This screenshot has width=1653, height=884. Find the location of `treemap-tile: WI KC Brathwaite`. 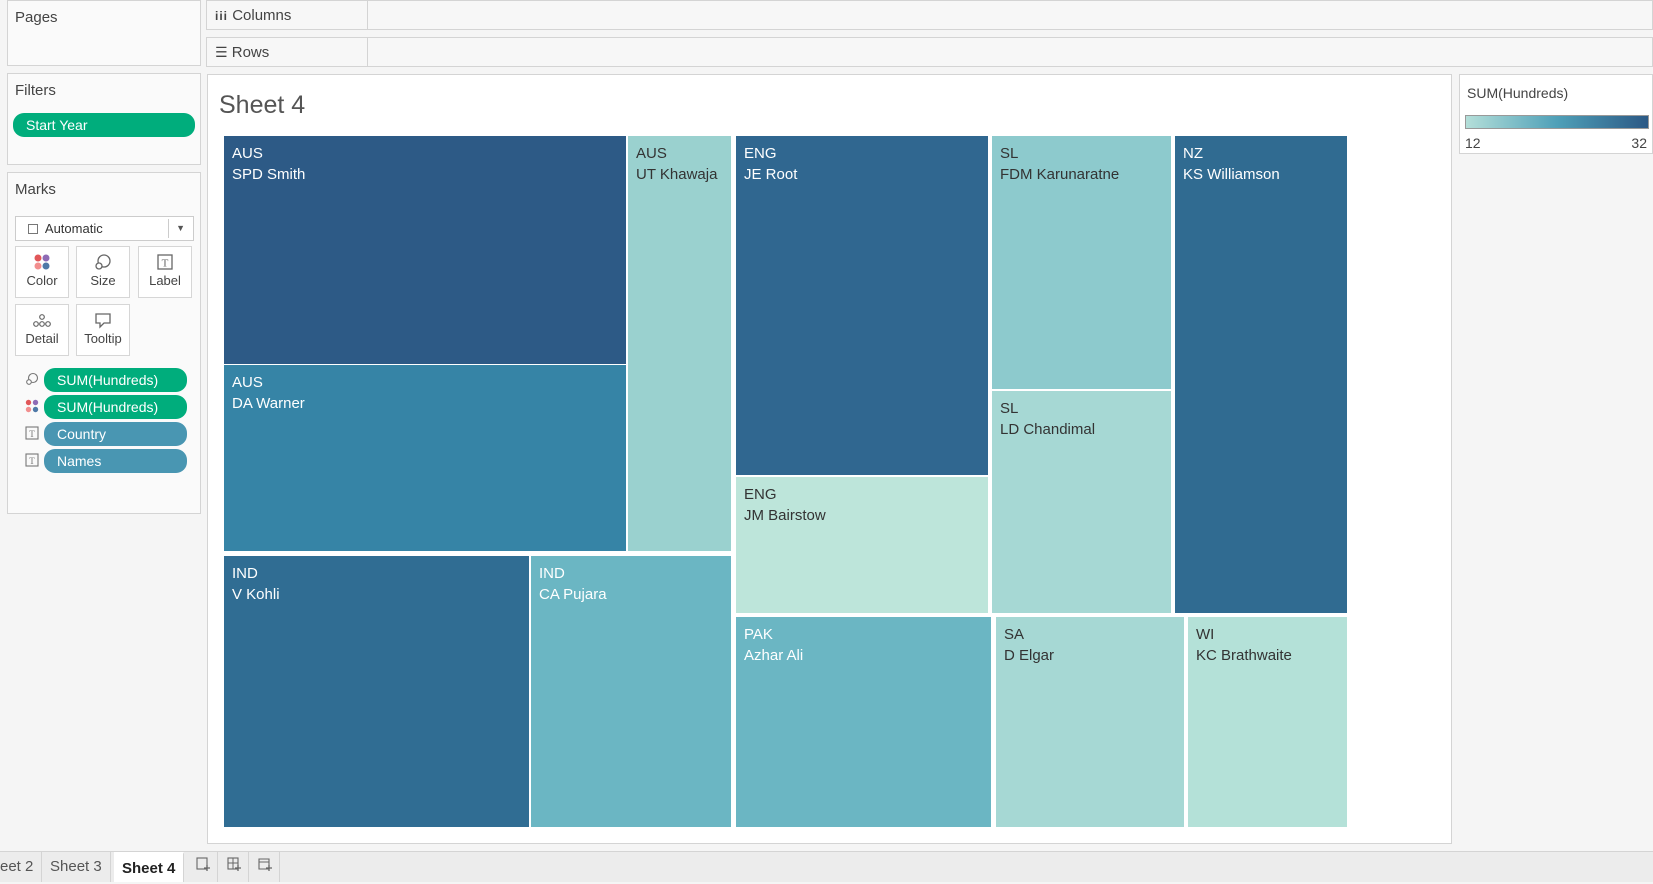

treemap-tile: WI KC Brathwaite is located at coordinates (1267, 722).